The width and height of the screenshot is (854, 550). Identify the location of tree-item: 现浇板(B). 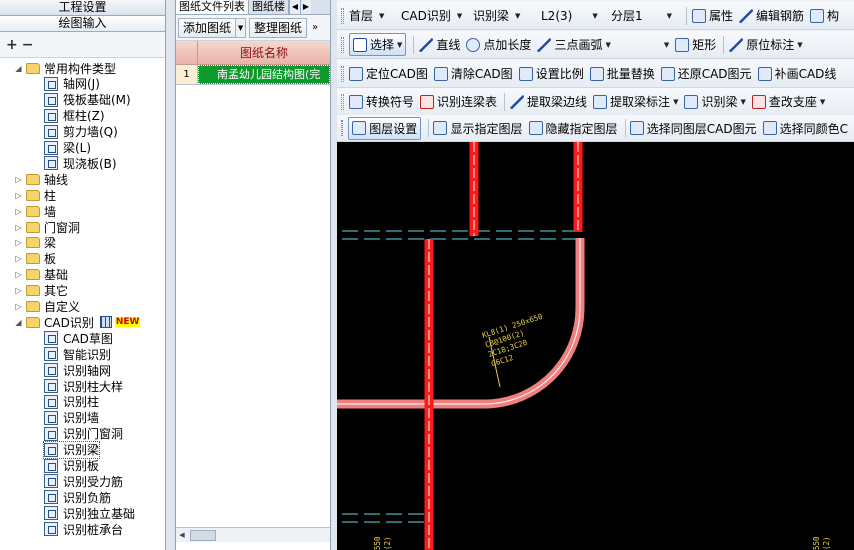
(80, 163).